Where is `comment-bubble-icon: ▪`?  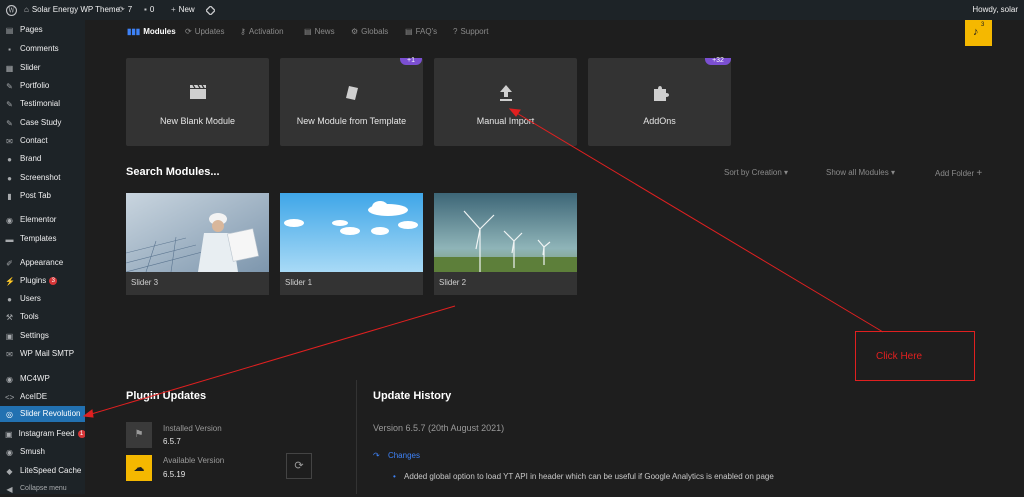 comment-bubble-icon: ▪ is located at coordinates (145, 9).